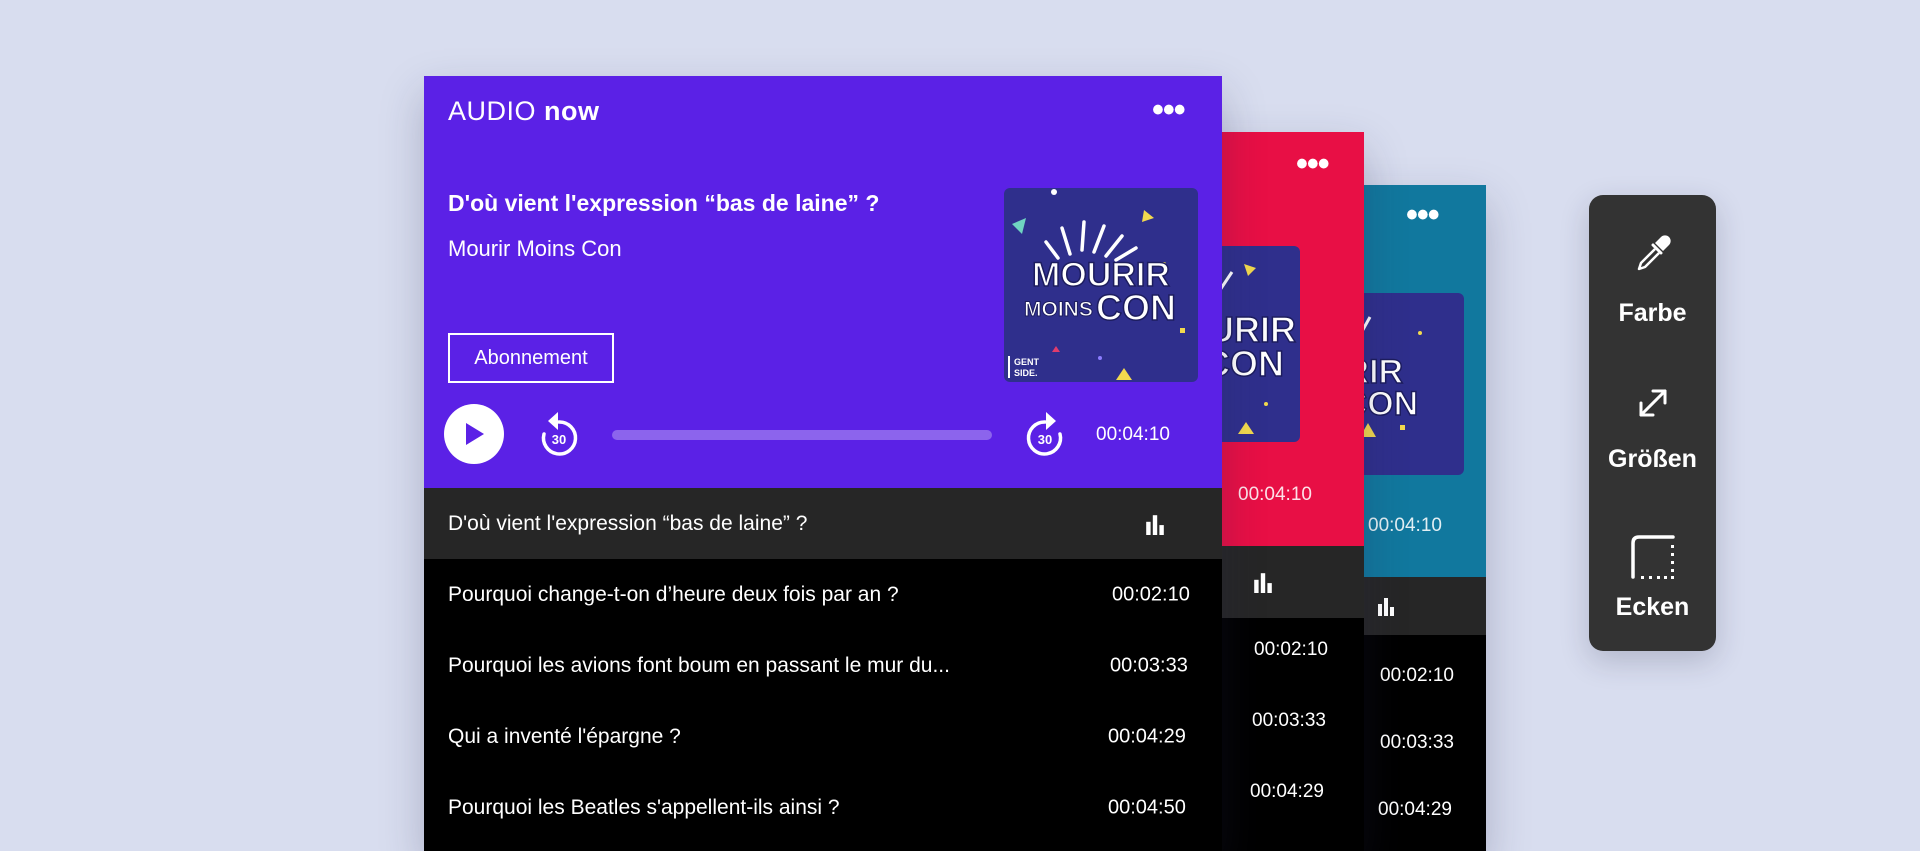 The height and width of the screenshot is (851, 1920). Describe the element at coordinates (628, 523) in the screenshot. I see `track-title: D'où vient l'expression “bas de laine” ?` at that location.